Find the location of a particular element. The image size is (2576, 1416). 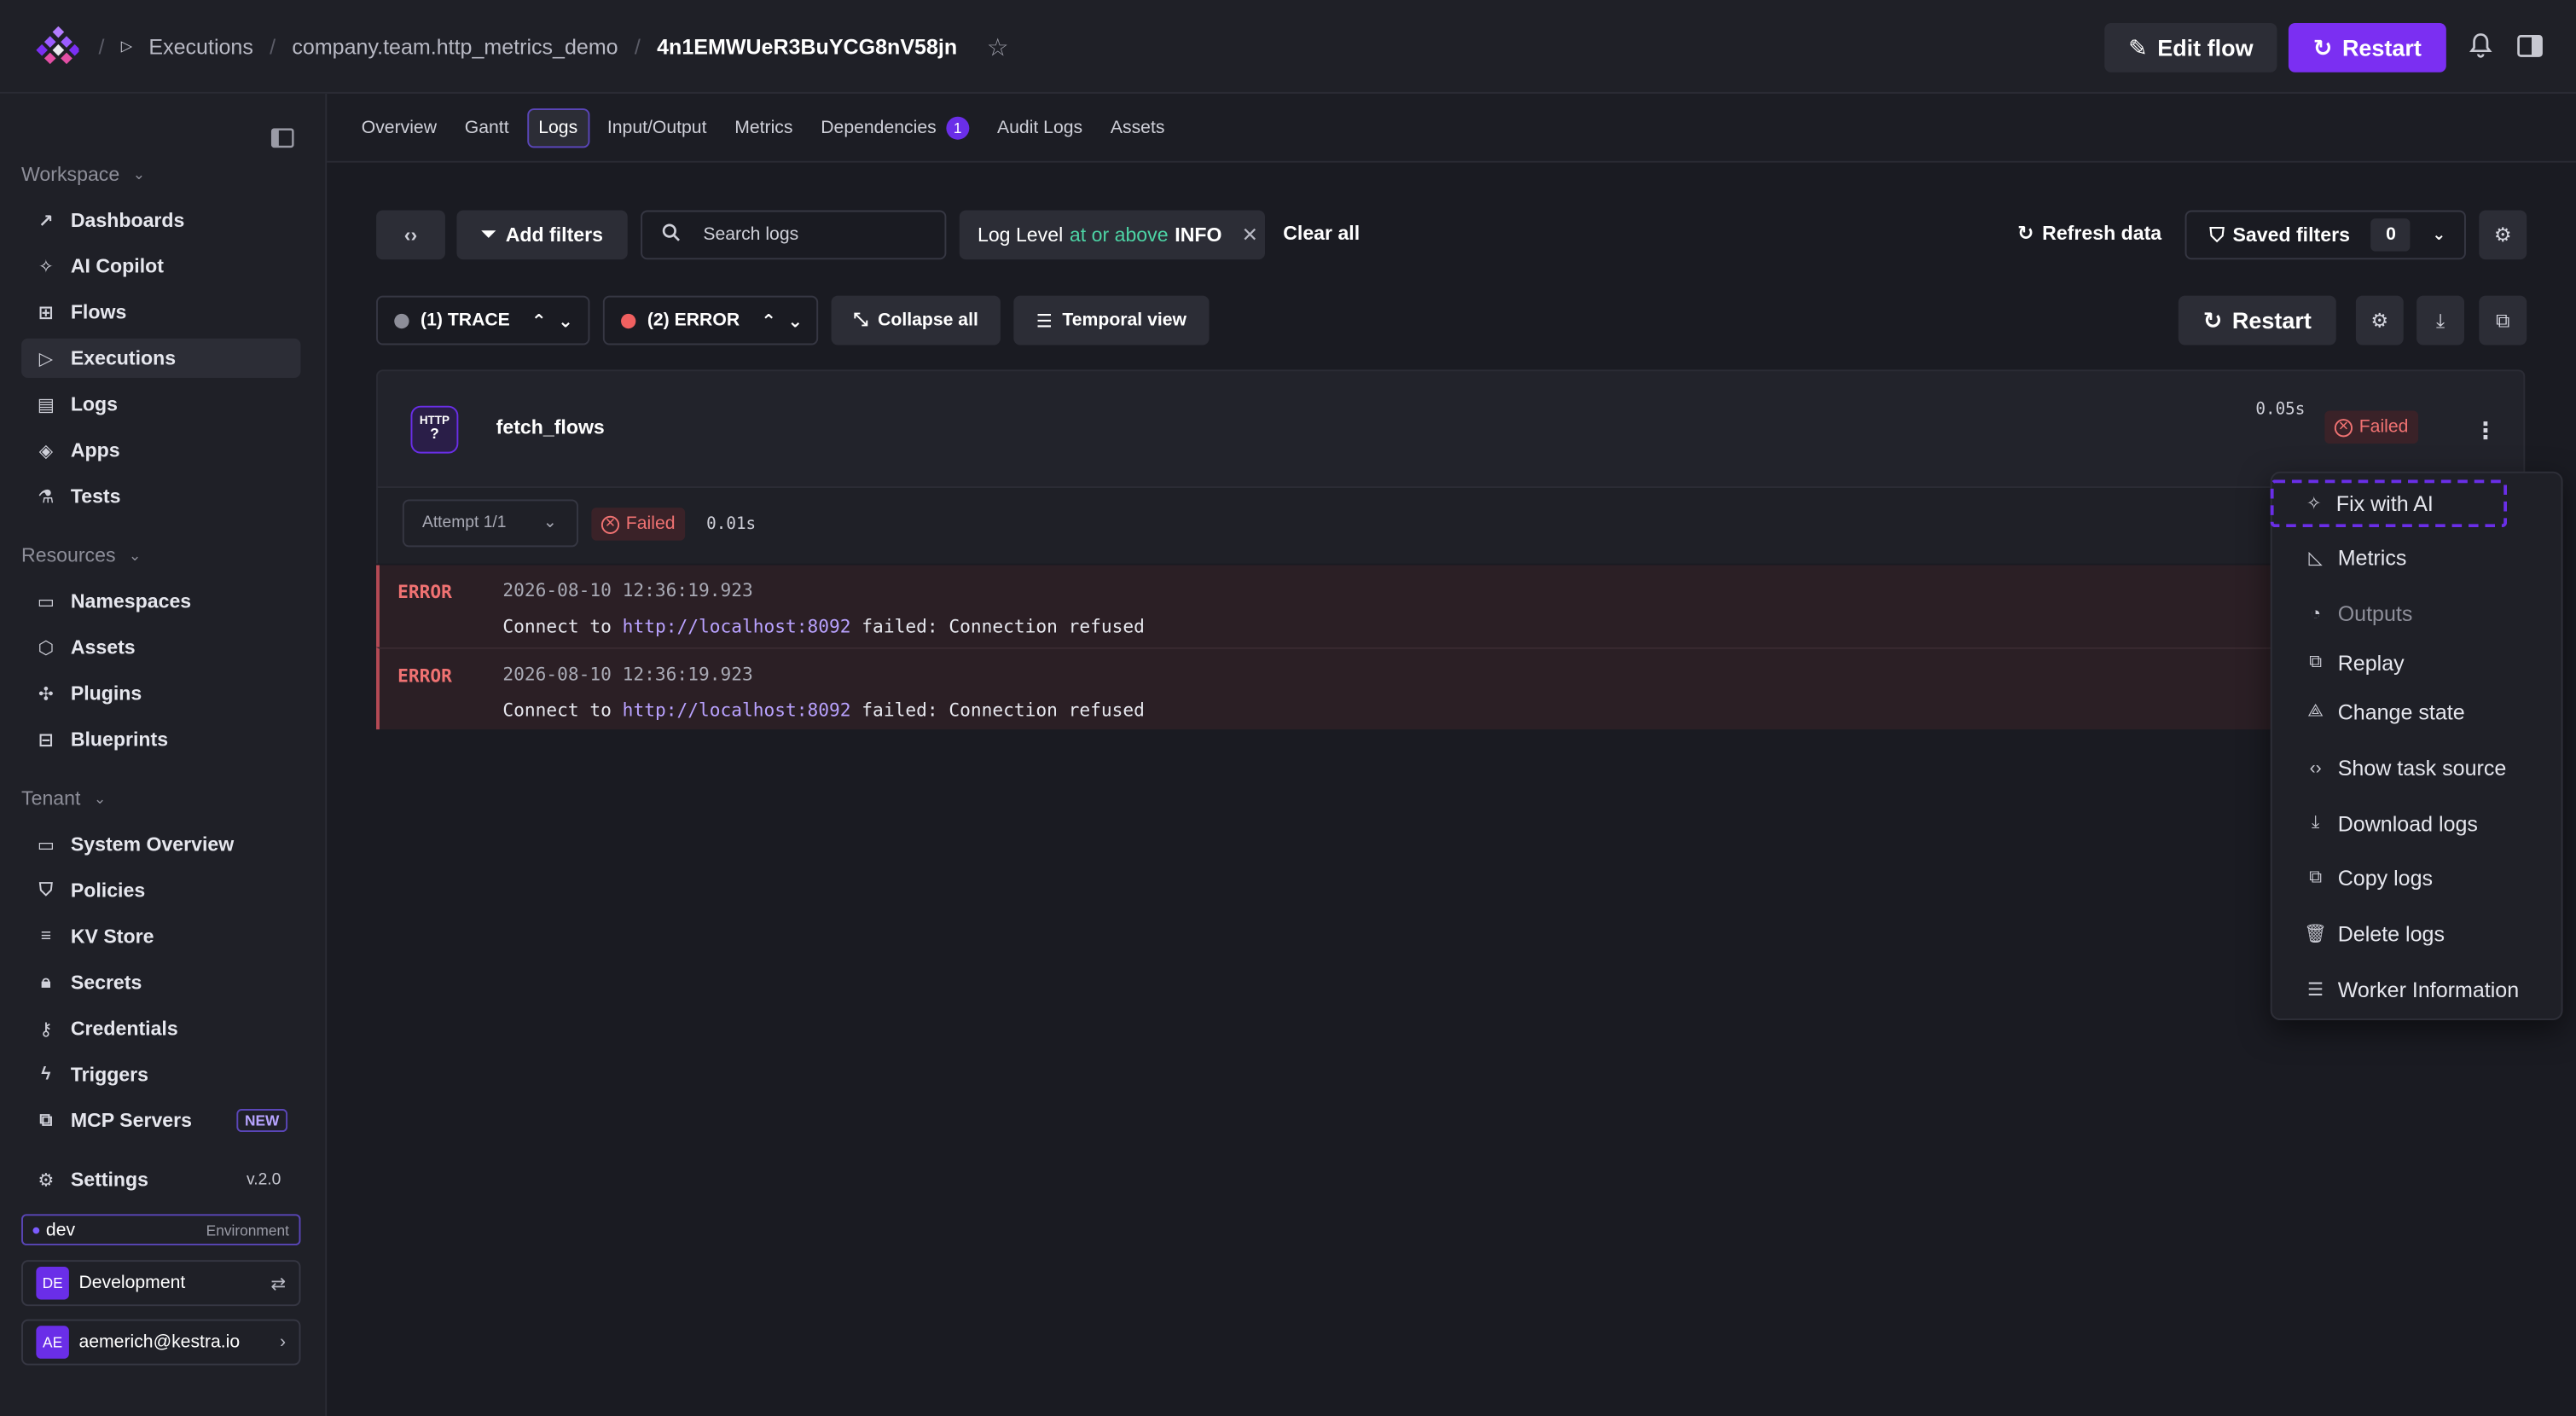

sidebar-item-mcp-servers: ⧉ MCP Servers NEW is located at coordinates (160, 1120).